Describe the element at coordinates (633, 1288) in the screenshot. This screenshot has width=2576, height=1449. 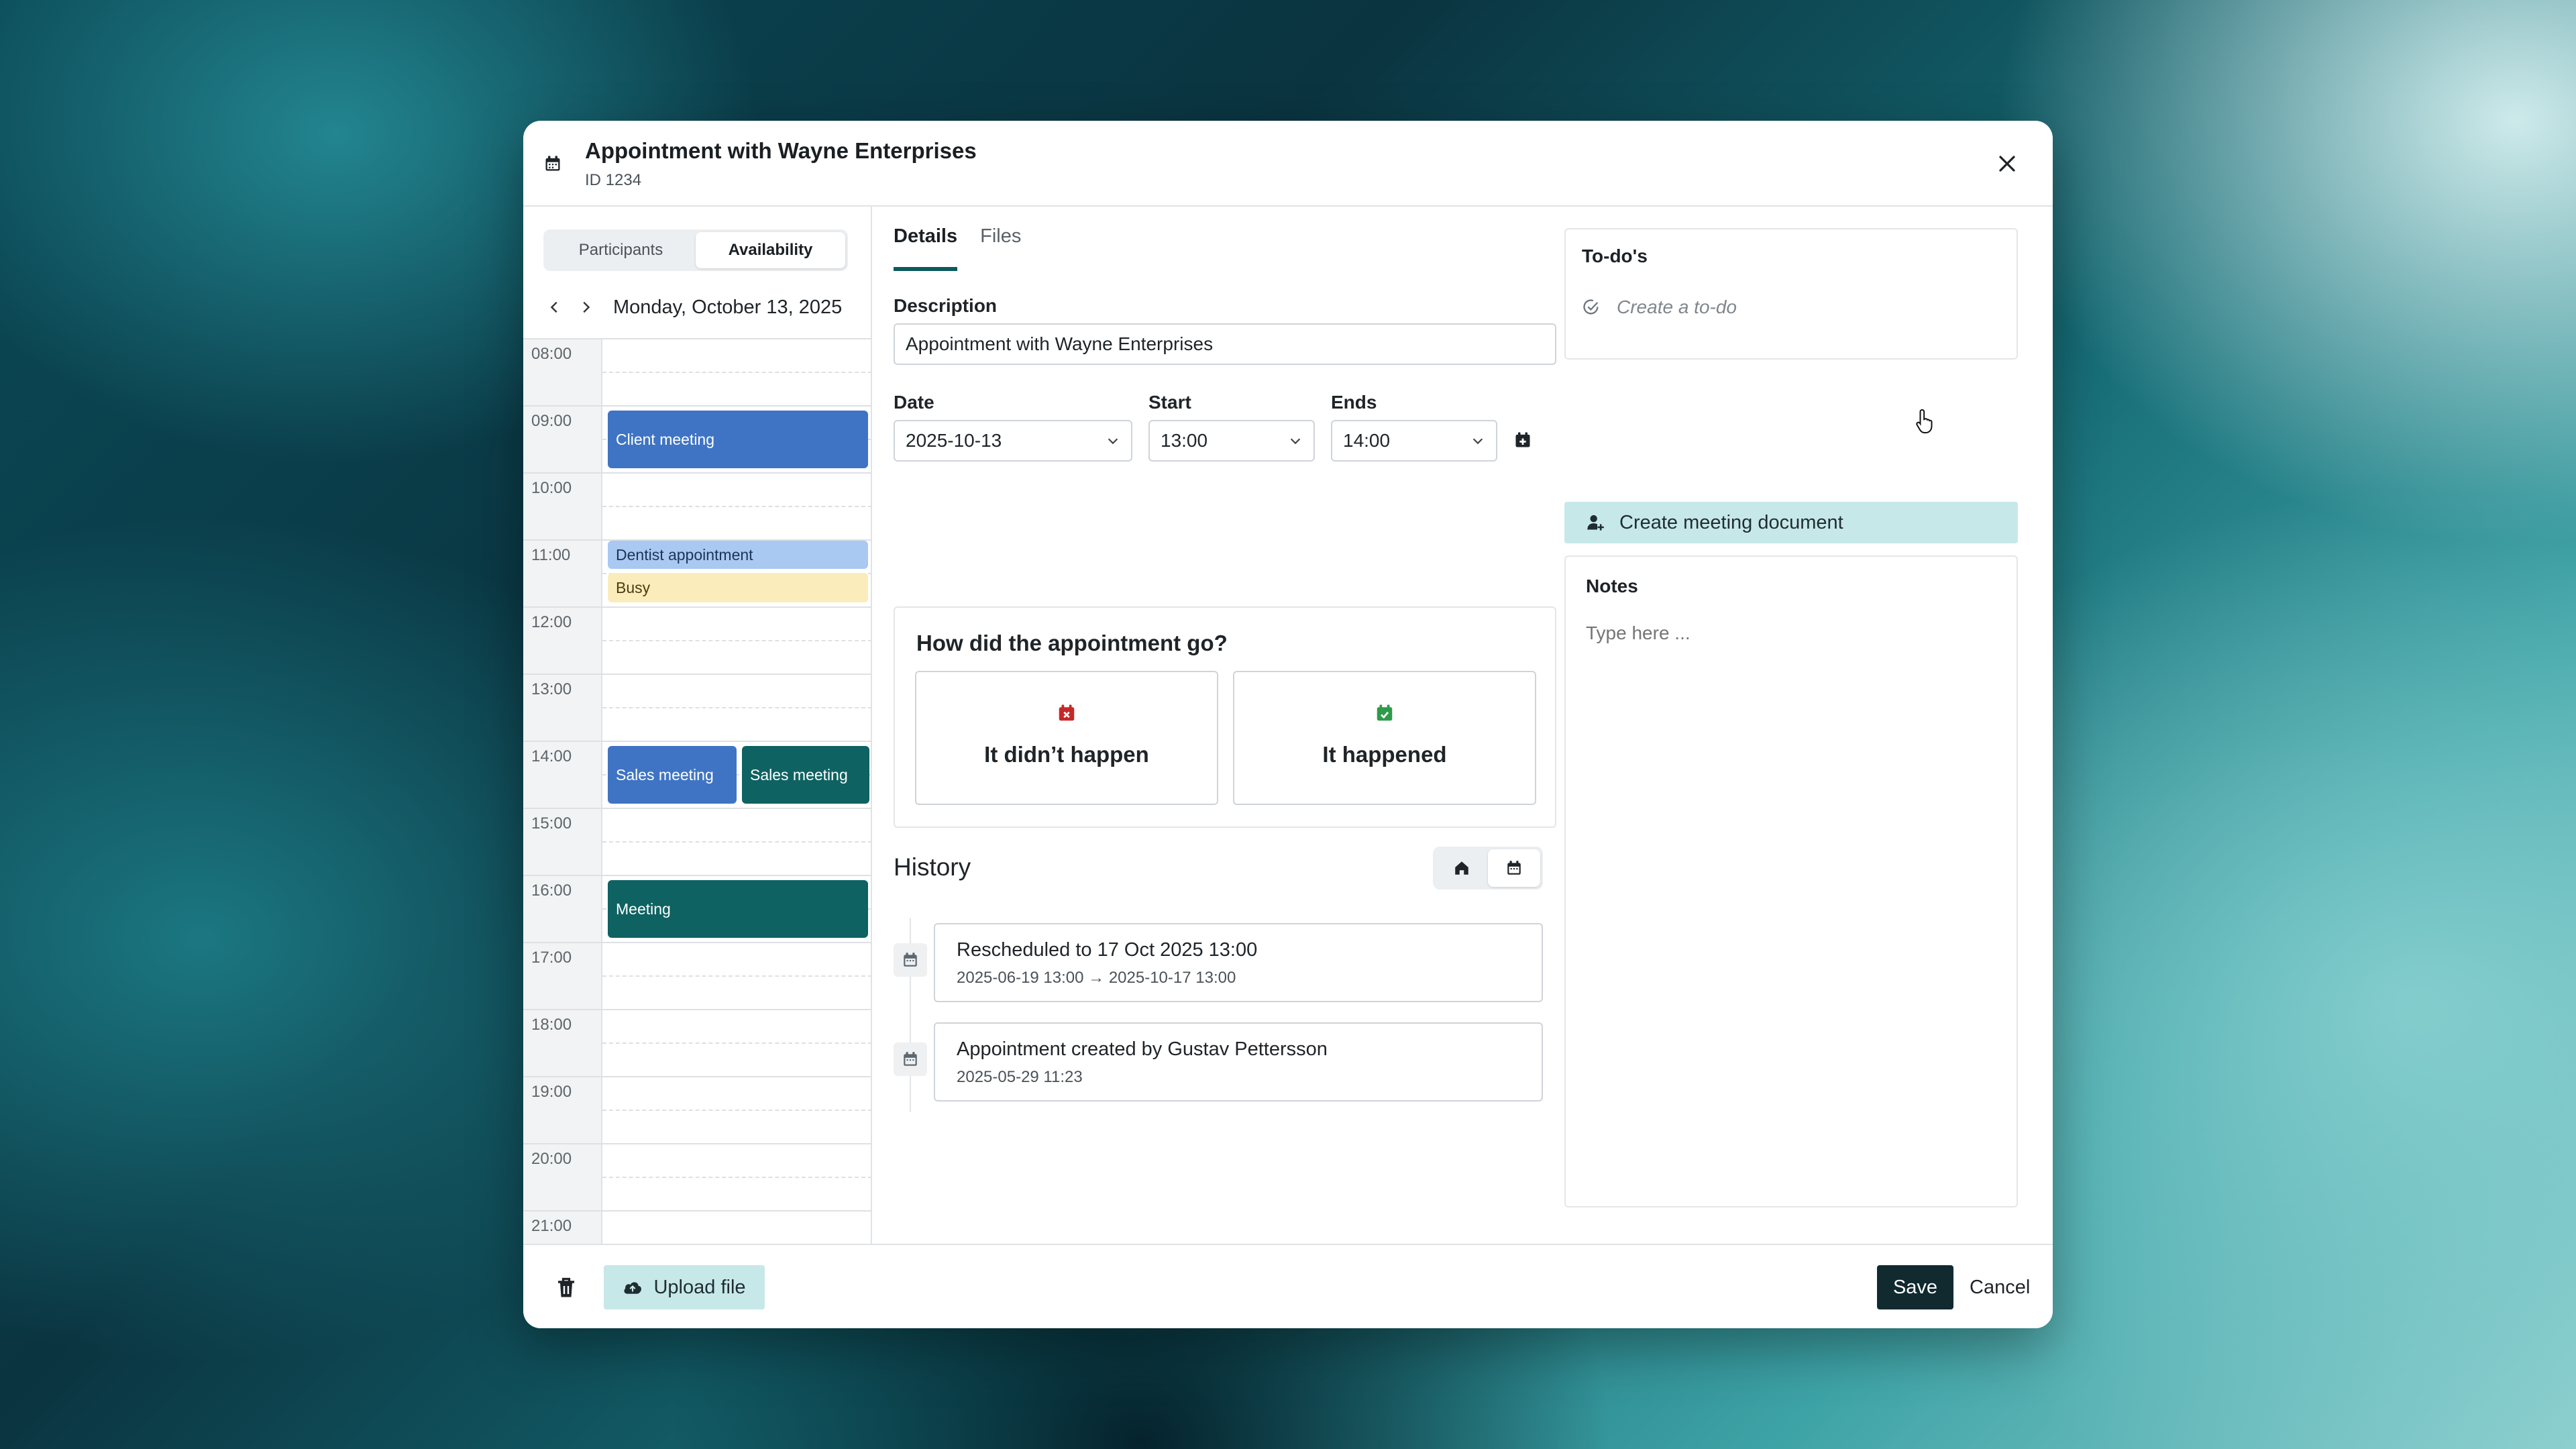
I see `cloud-upload-icon` at that location.